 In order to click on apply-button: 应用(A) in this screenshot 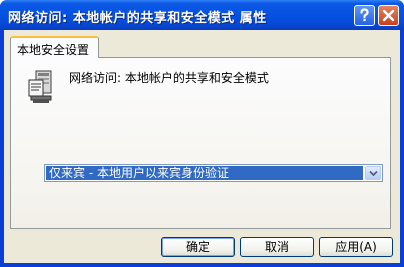, I will do `click(356, 247)`.